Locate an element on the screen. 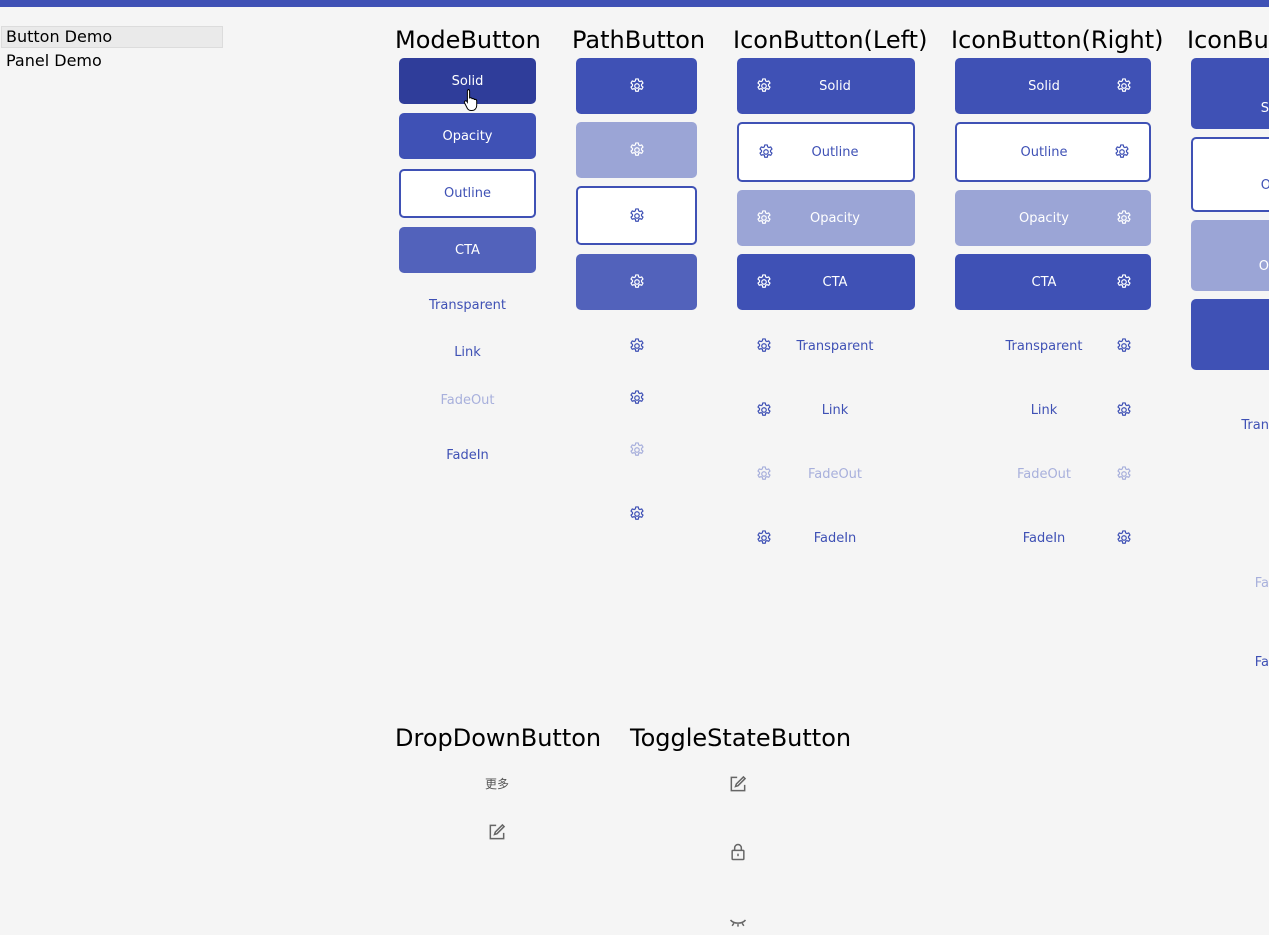  mode-cta-button: CTA is located at coordinates (467, 250).